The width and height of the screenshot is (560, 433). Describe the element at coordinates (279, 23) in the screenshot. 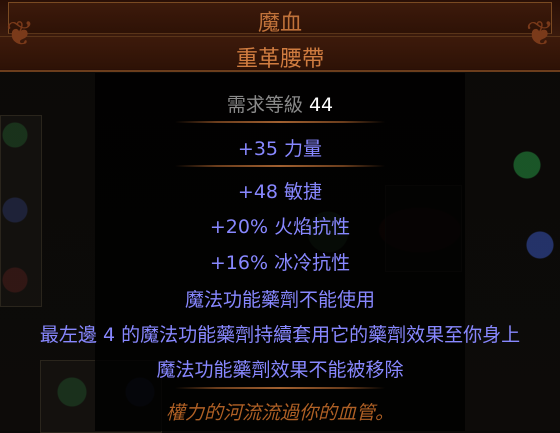

I see `item-name: 魔血` at that location.